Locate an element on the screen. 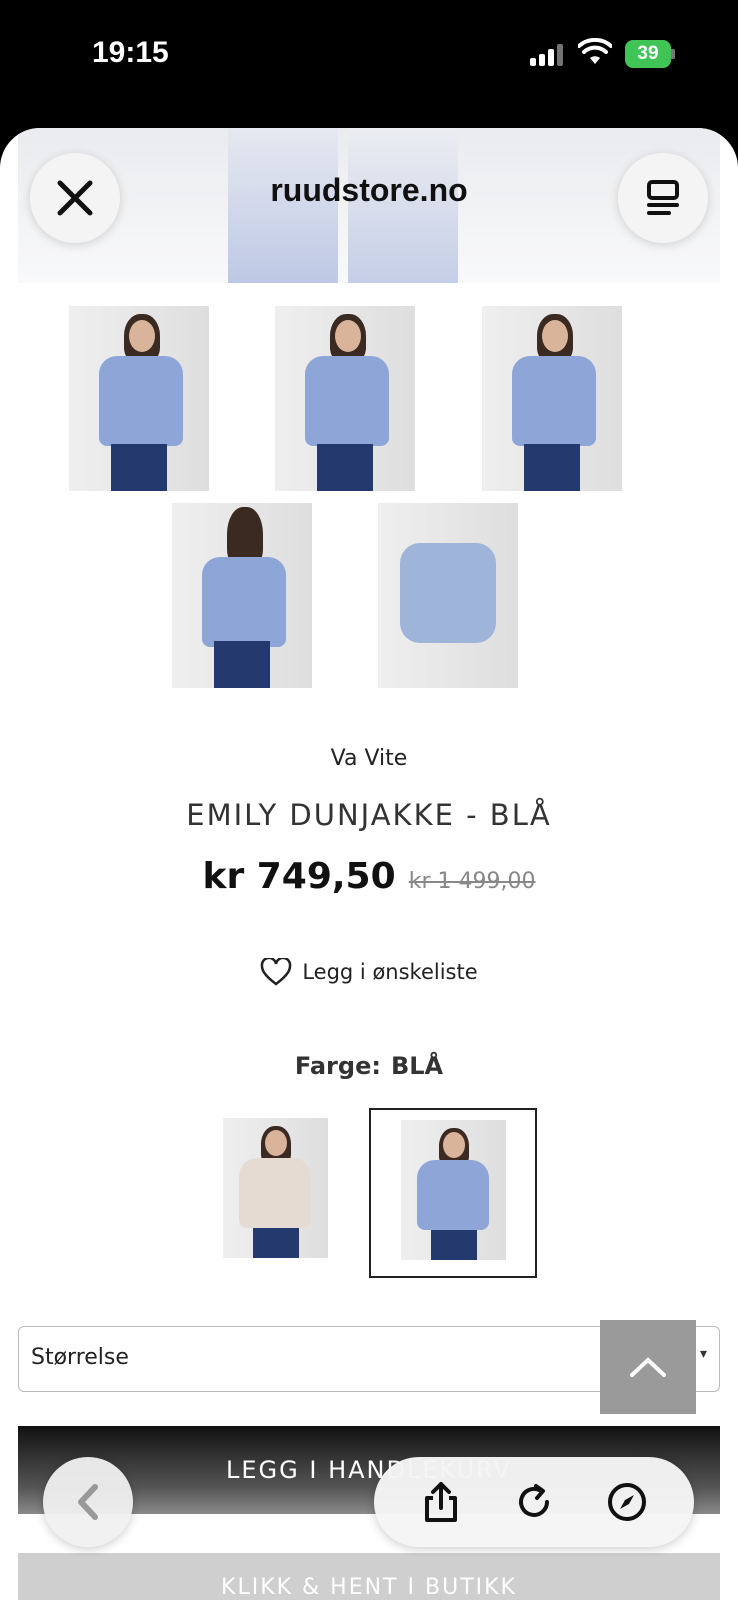  wishlist-button: Legg i ønskeliste is located at coordinates (369, 972).